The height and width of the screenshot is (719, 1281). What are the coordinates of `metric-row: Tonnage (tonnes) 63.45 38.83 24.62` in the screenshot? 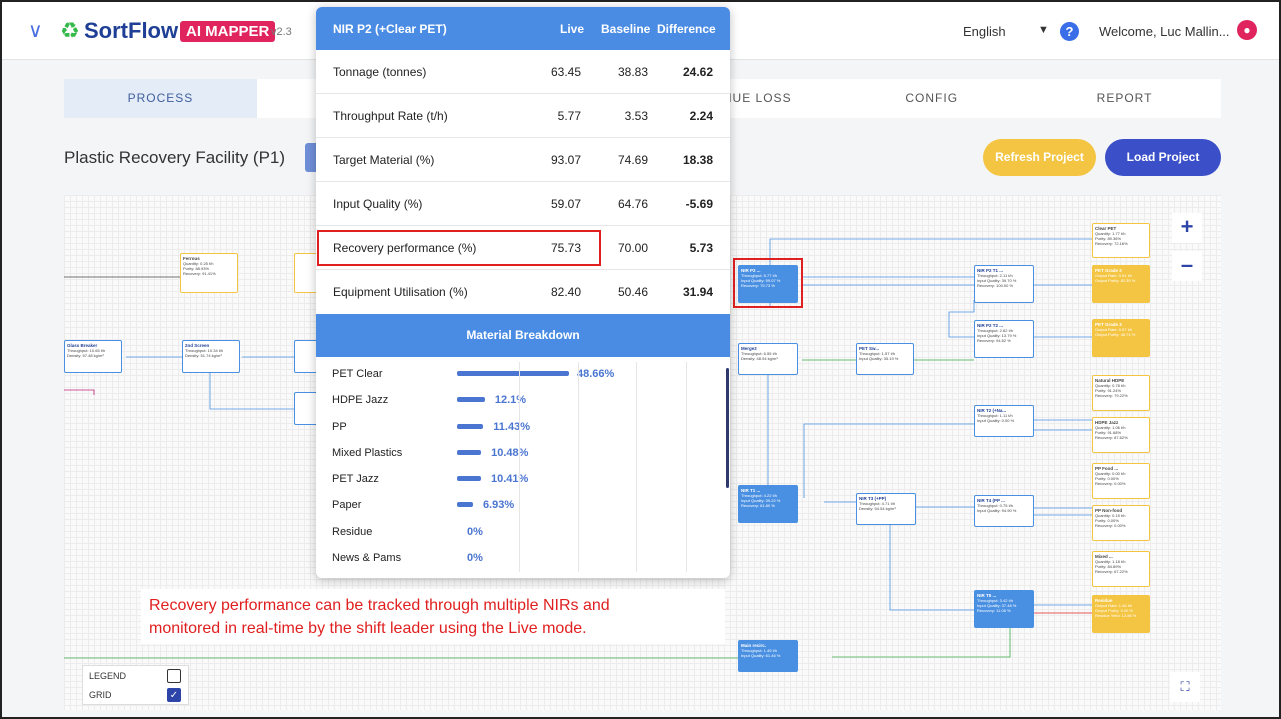 It's located at (523, 72).